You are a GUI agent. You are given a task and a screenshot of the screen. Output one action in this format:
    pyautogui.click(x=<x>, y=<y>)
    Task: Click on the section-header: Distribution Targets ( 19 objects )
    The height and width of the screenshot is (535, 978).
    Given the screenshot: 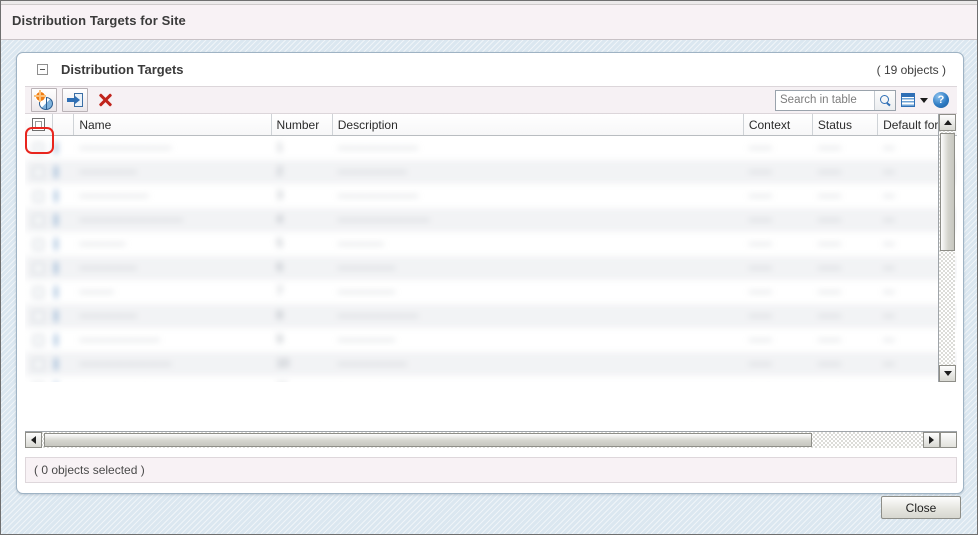 What is the action you would take?
    pyautogui.click(x=490, y=69)
    